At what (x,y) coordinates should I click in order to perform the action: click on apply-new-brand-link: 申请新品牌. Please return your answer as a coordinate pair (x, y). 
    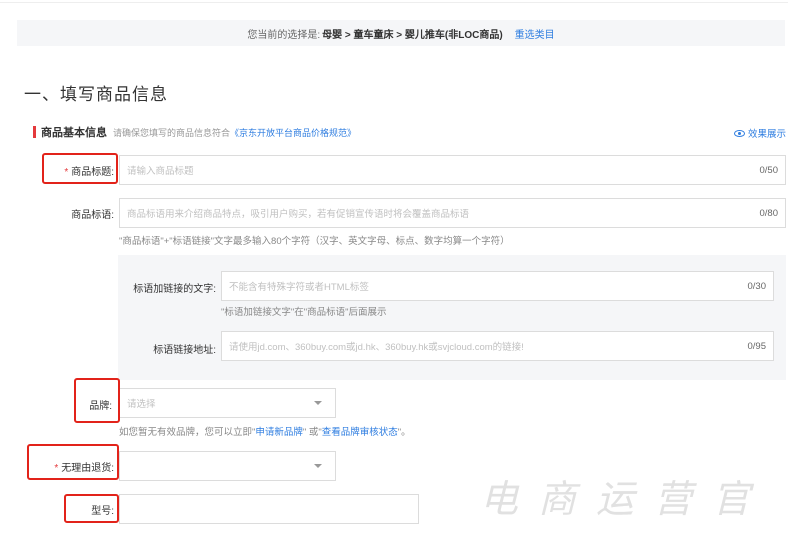
    Looking at the image, I should click on (279, 432).